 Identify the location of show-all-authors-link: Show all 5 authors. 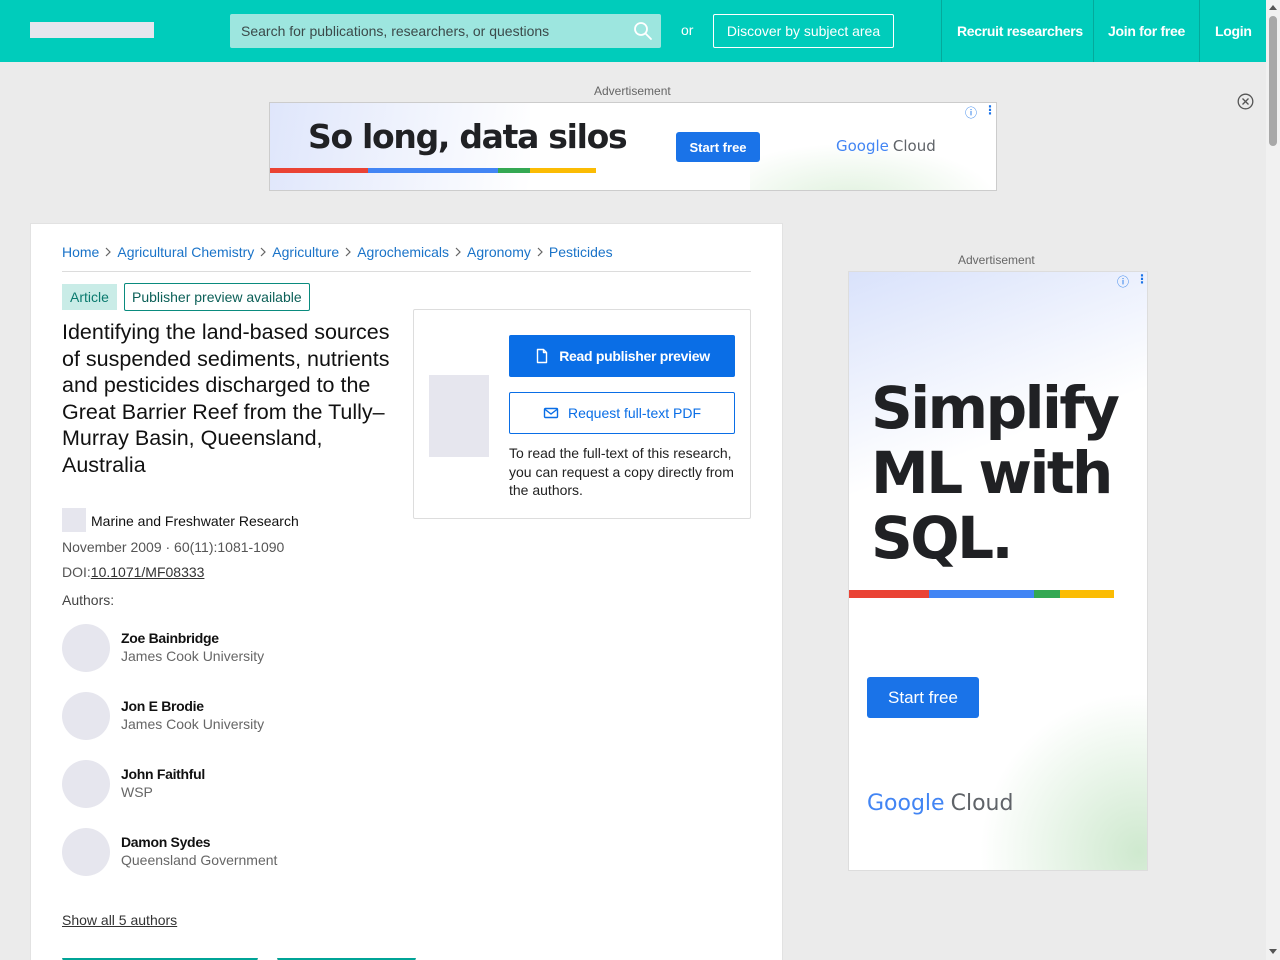
(119, 920).